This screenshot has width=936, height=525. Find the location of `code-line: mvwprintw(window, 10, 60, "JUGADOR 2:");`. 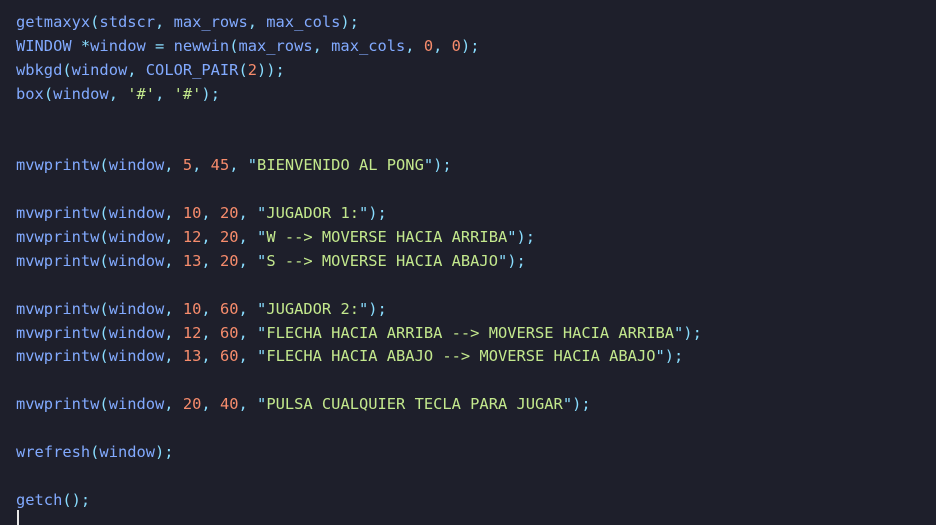

code-line: mvwprintw(window, 10, 60, "JUGADOR 2:"); is located at coordinates (359, 310).